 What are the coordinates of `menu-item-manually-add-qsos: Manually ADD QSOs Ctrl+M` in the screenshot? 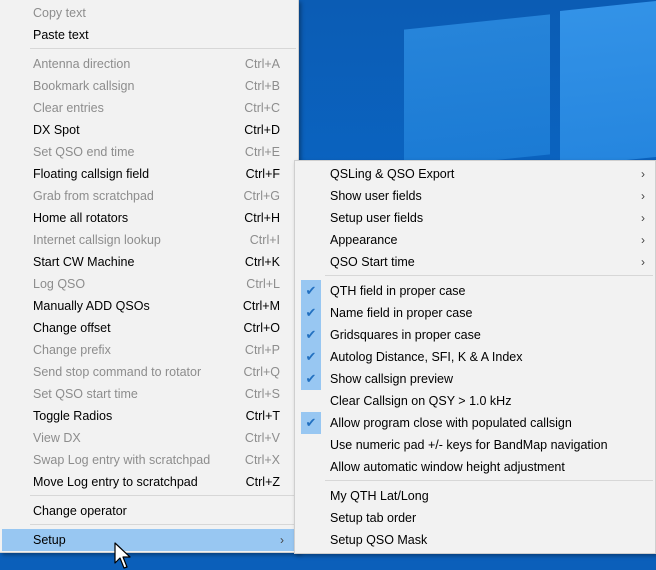 It's located at (149, 306).